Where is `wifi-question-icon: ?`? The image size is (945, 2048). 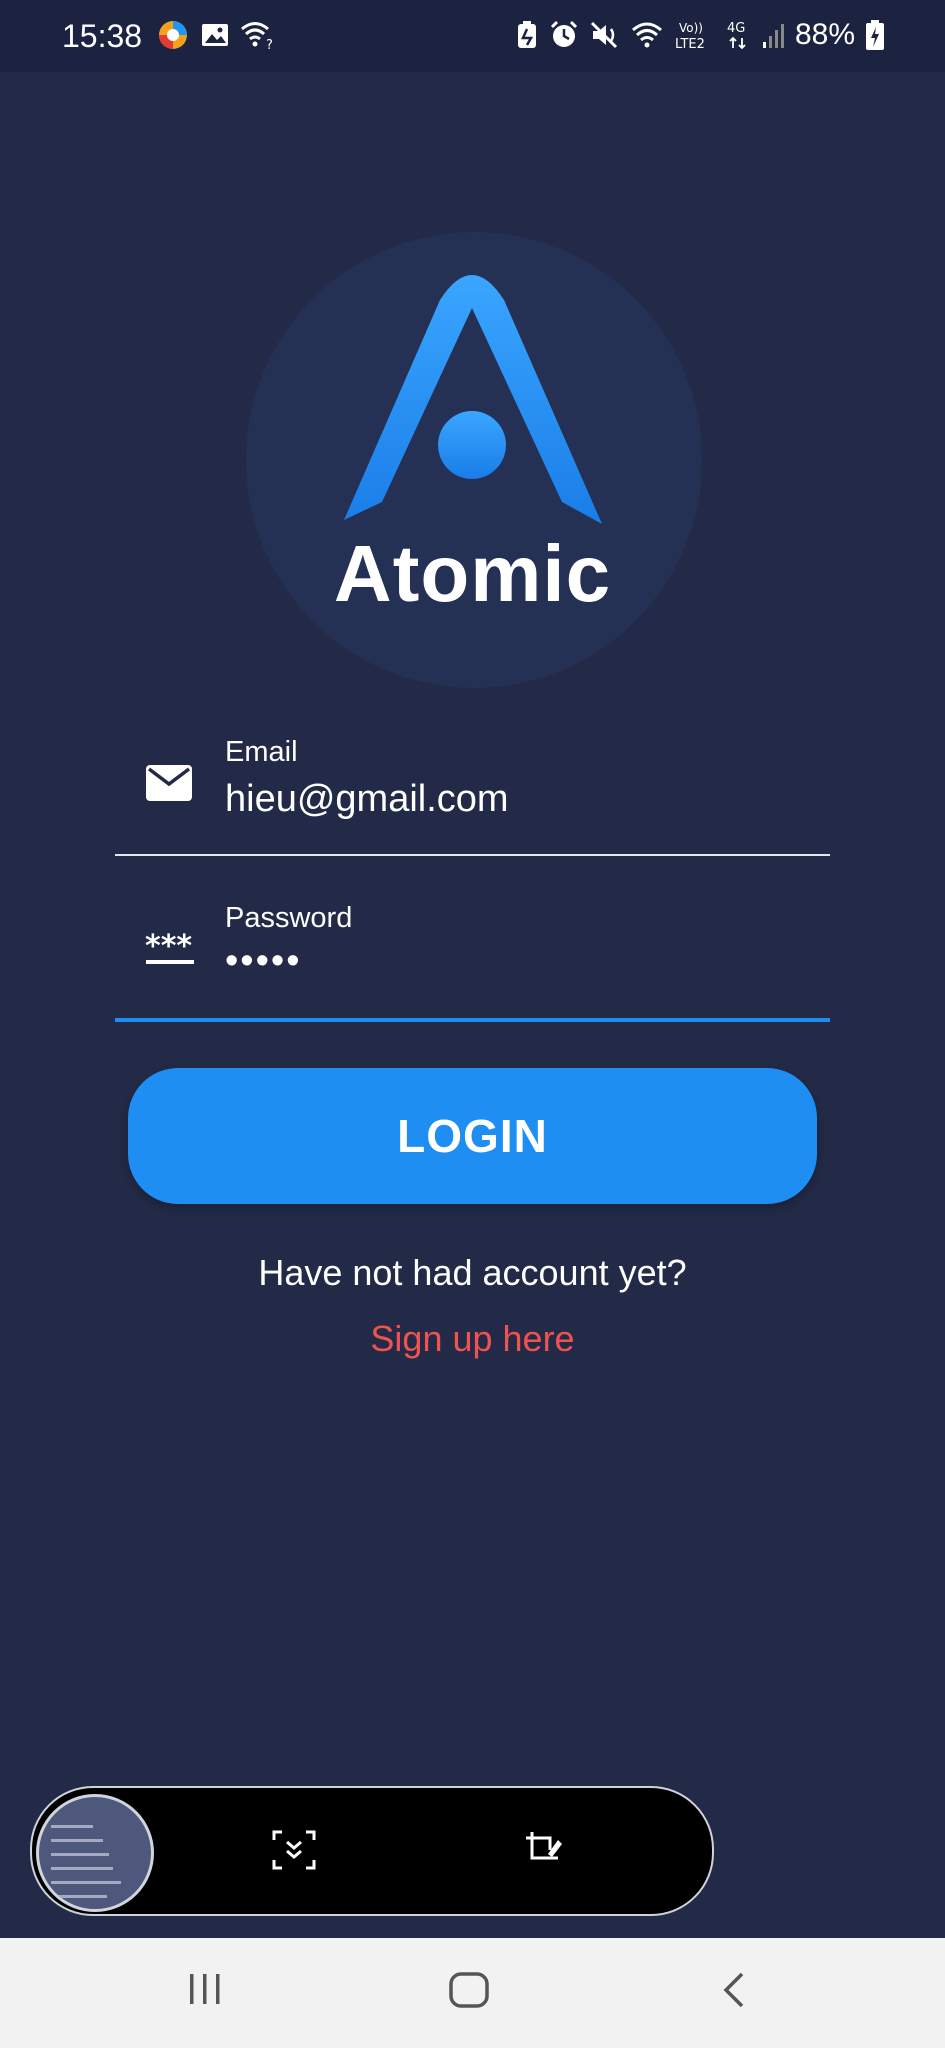
wifi-question-icon: ? is located at coordinates (257, 36).